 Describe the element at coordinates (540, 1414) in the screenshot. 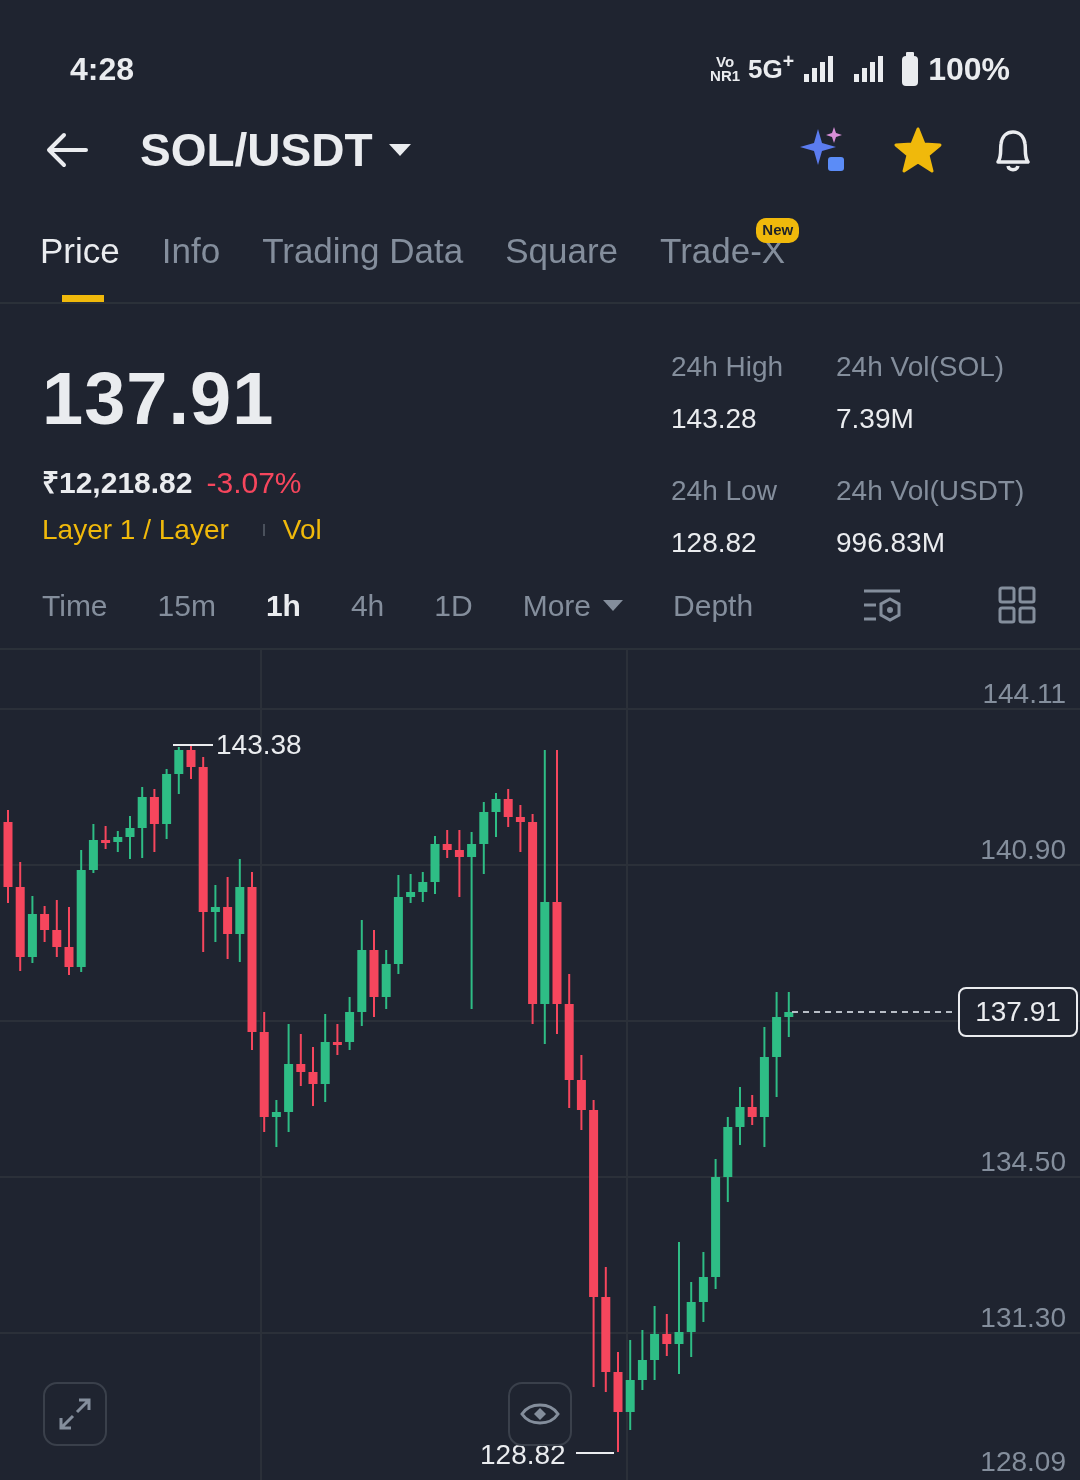

I see `visibility-button` at that location.